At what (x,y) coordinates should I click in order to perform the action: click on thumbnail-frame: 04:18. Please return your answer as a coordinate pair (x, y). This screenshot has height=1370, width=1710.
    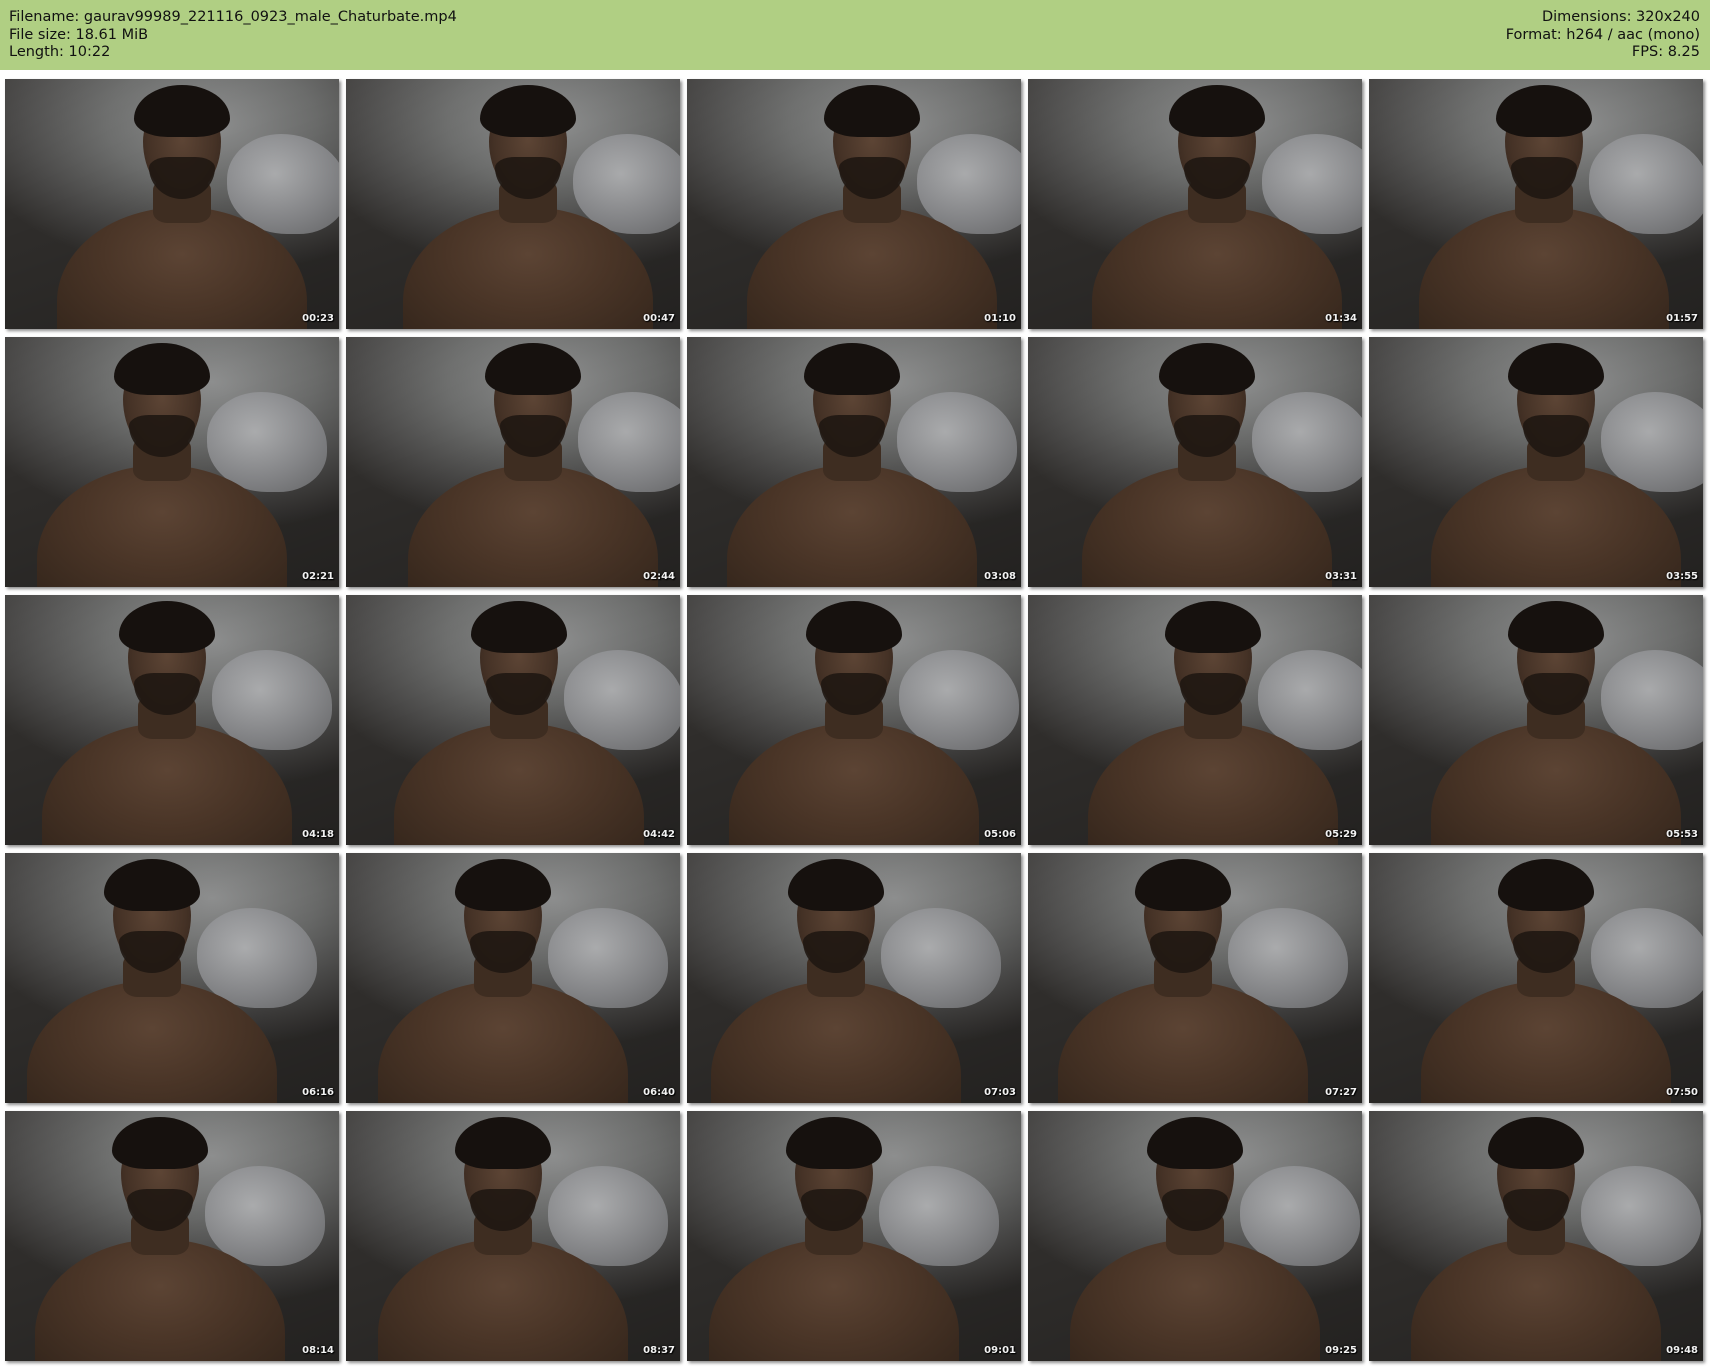
    Looking at the image, I should click on (172, 720).